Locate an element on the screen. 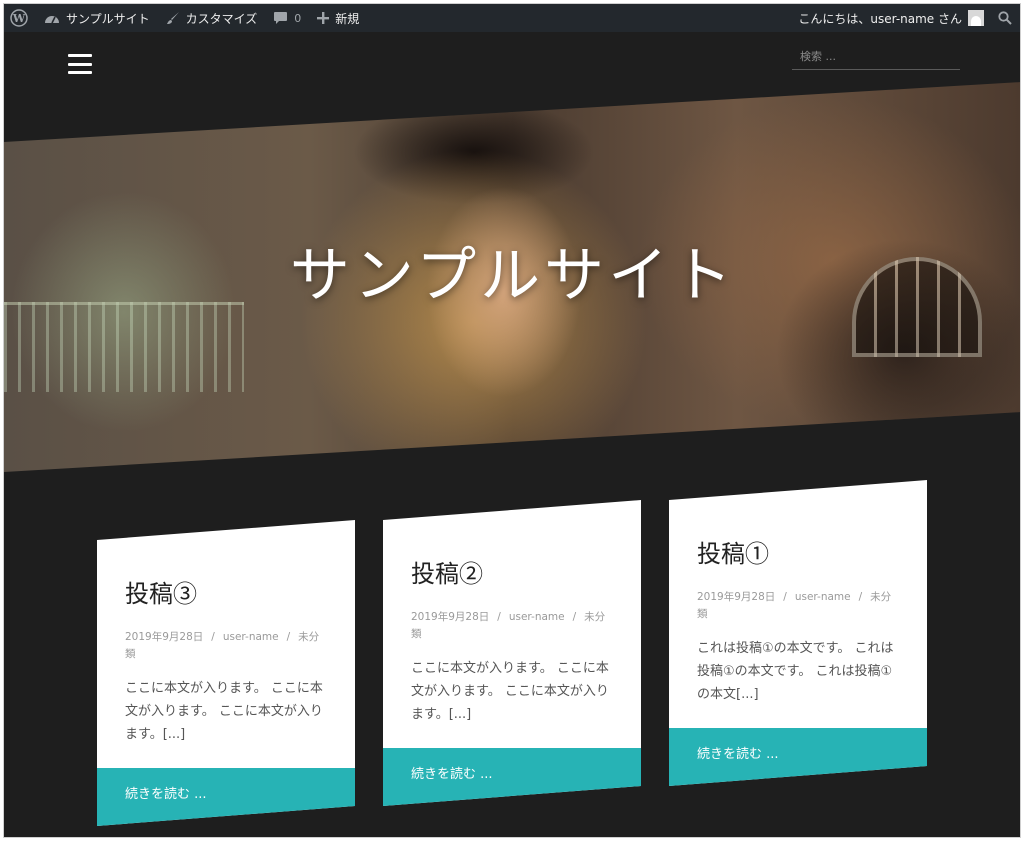 This screenshot has width=1024, height=841. customize-menu: カスタマイズ is located at coordinates (212, 18).